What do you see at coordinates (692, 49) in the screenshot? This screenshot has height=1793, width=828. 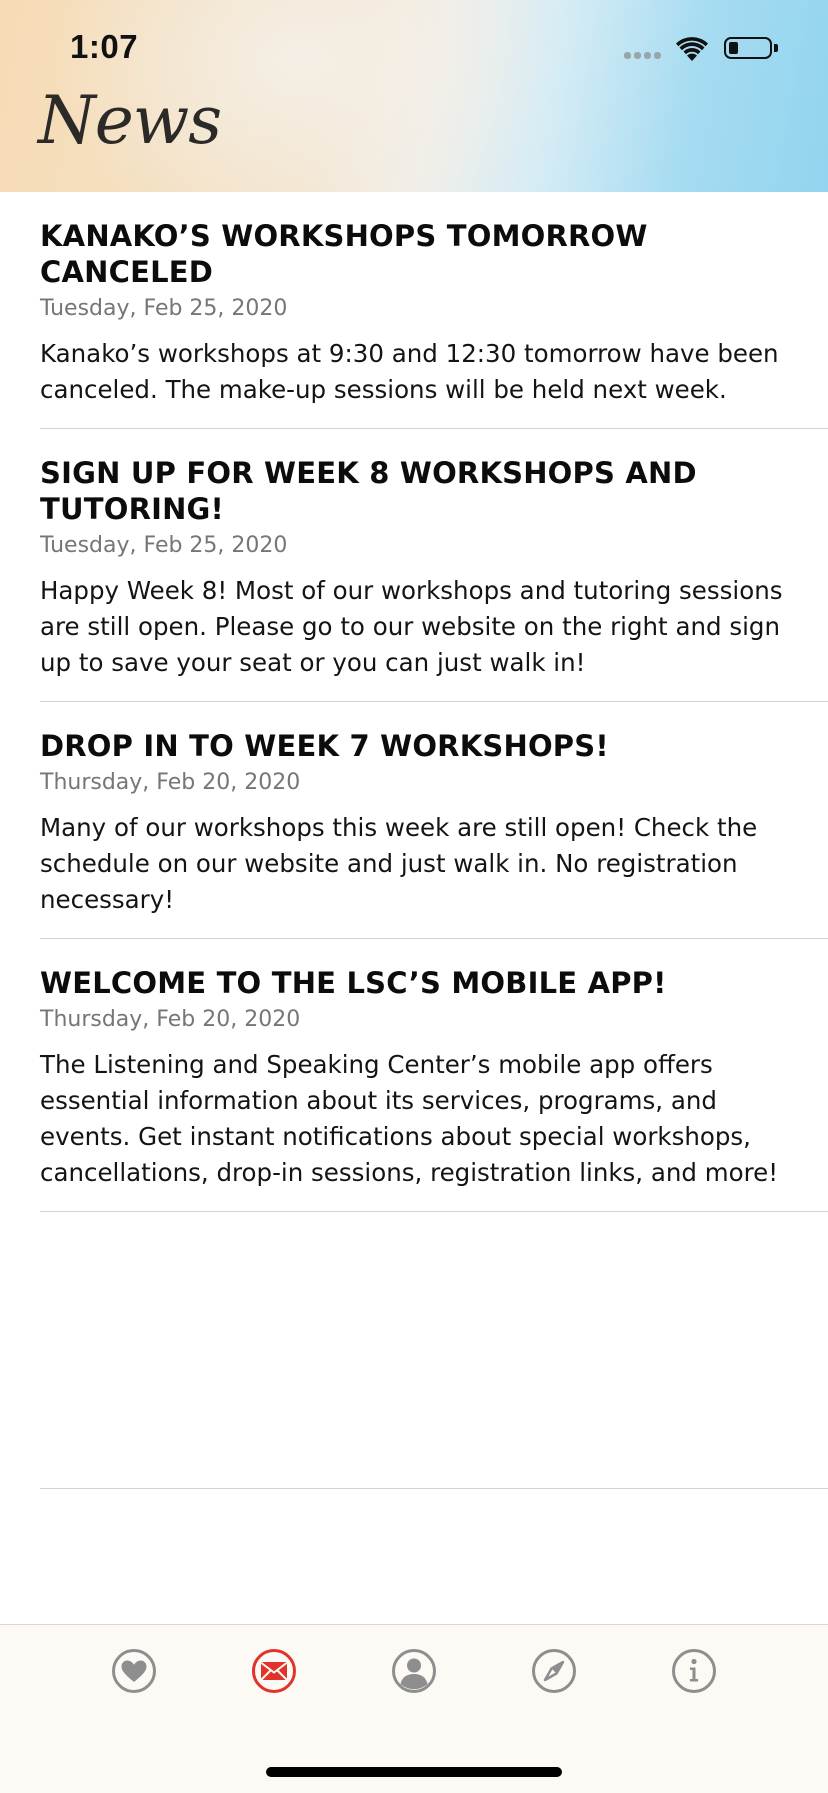 I see `wifi-icon` at bounding box center [692, 49].